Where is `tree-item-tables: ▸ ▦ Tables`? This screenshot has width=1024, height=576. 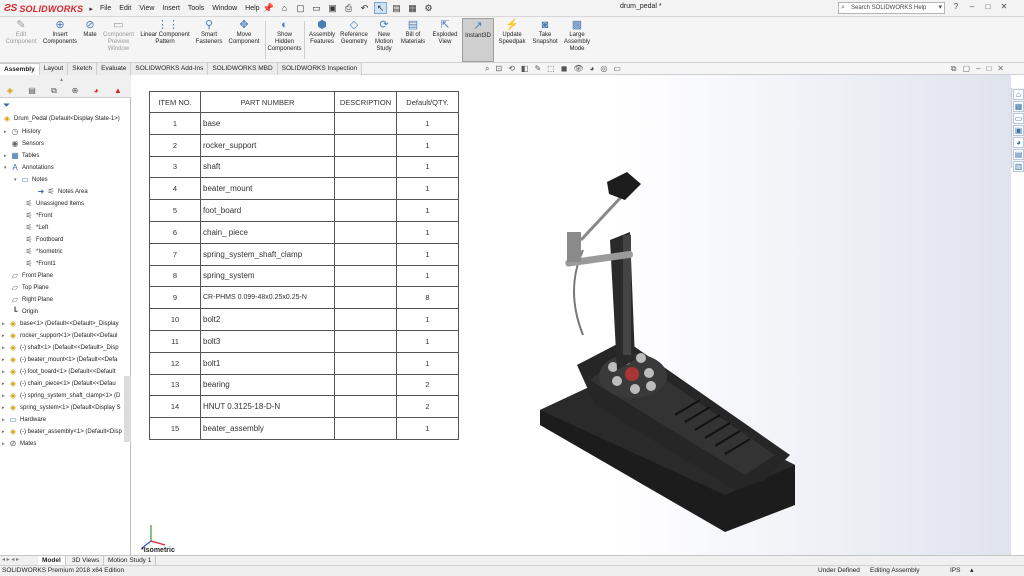 tree-item-tables: ▸ ▦ Tables is located at coordinates (21, 155).